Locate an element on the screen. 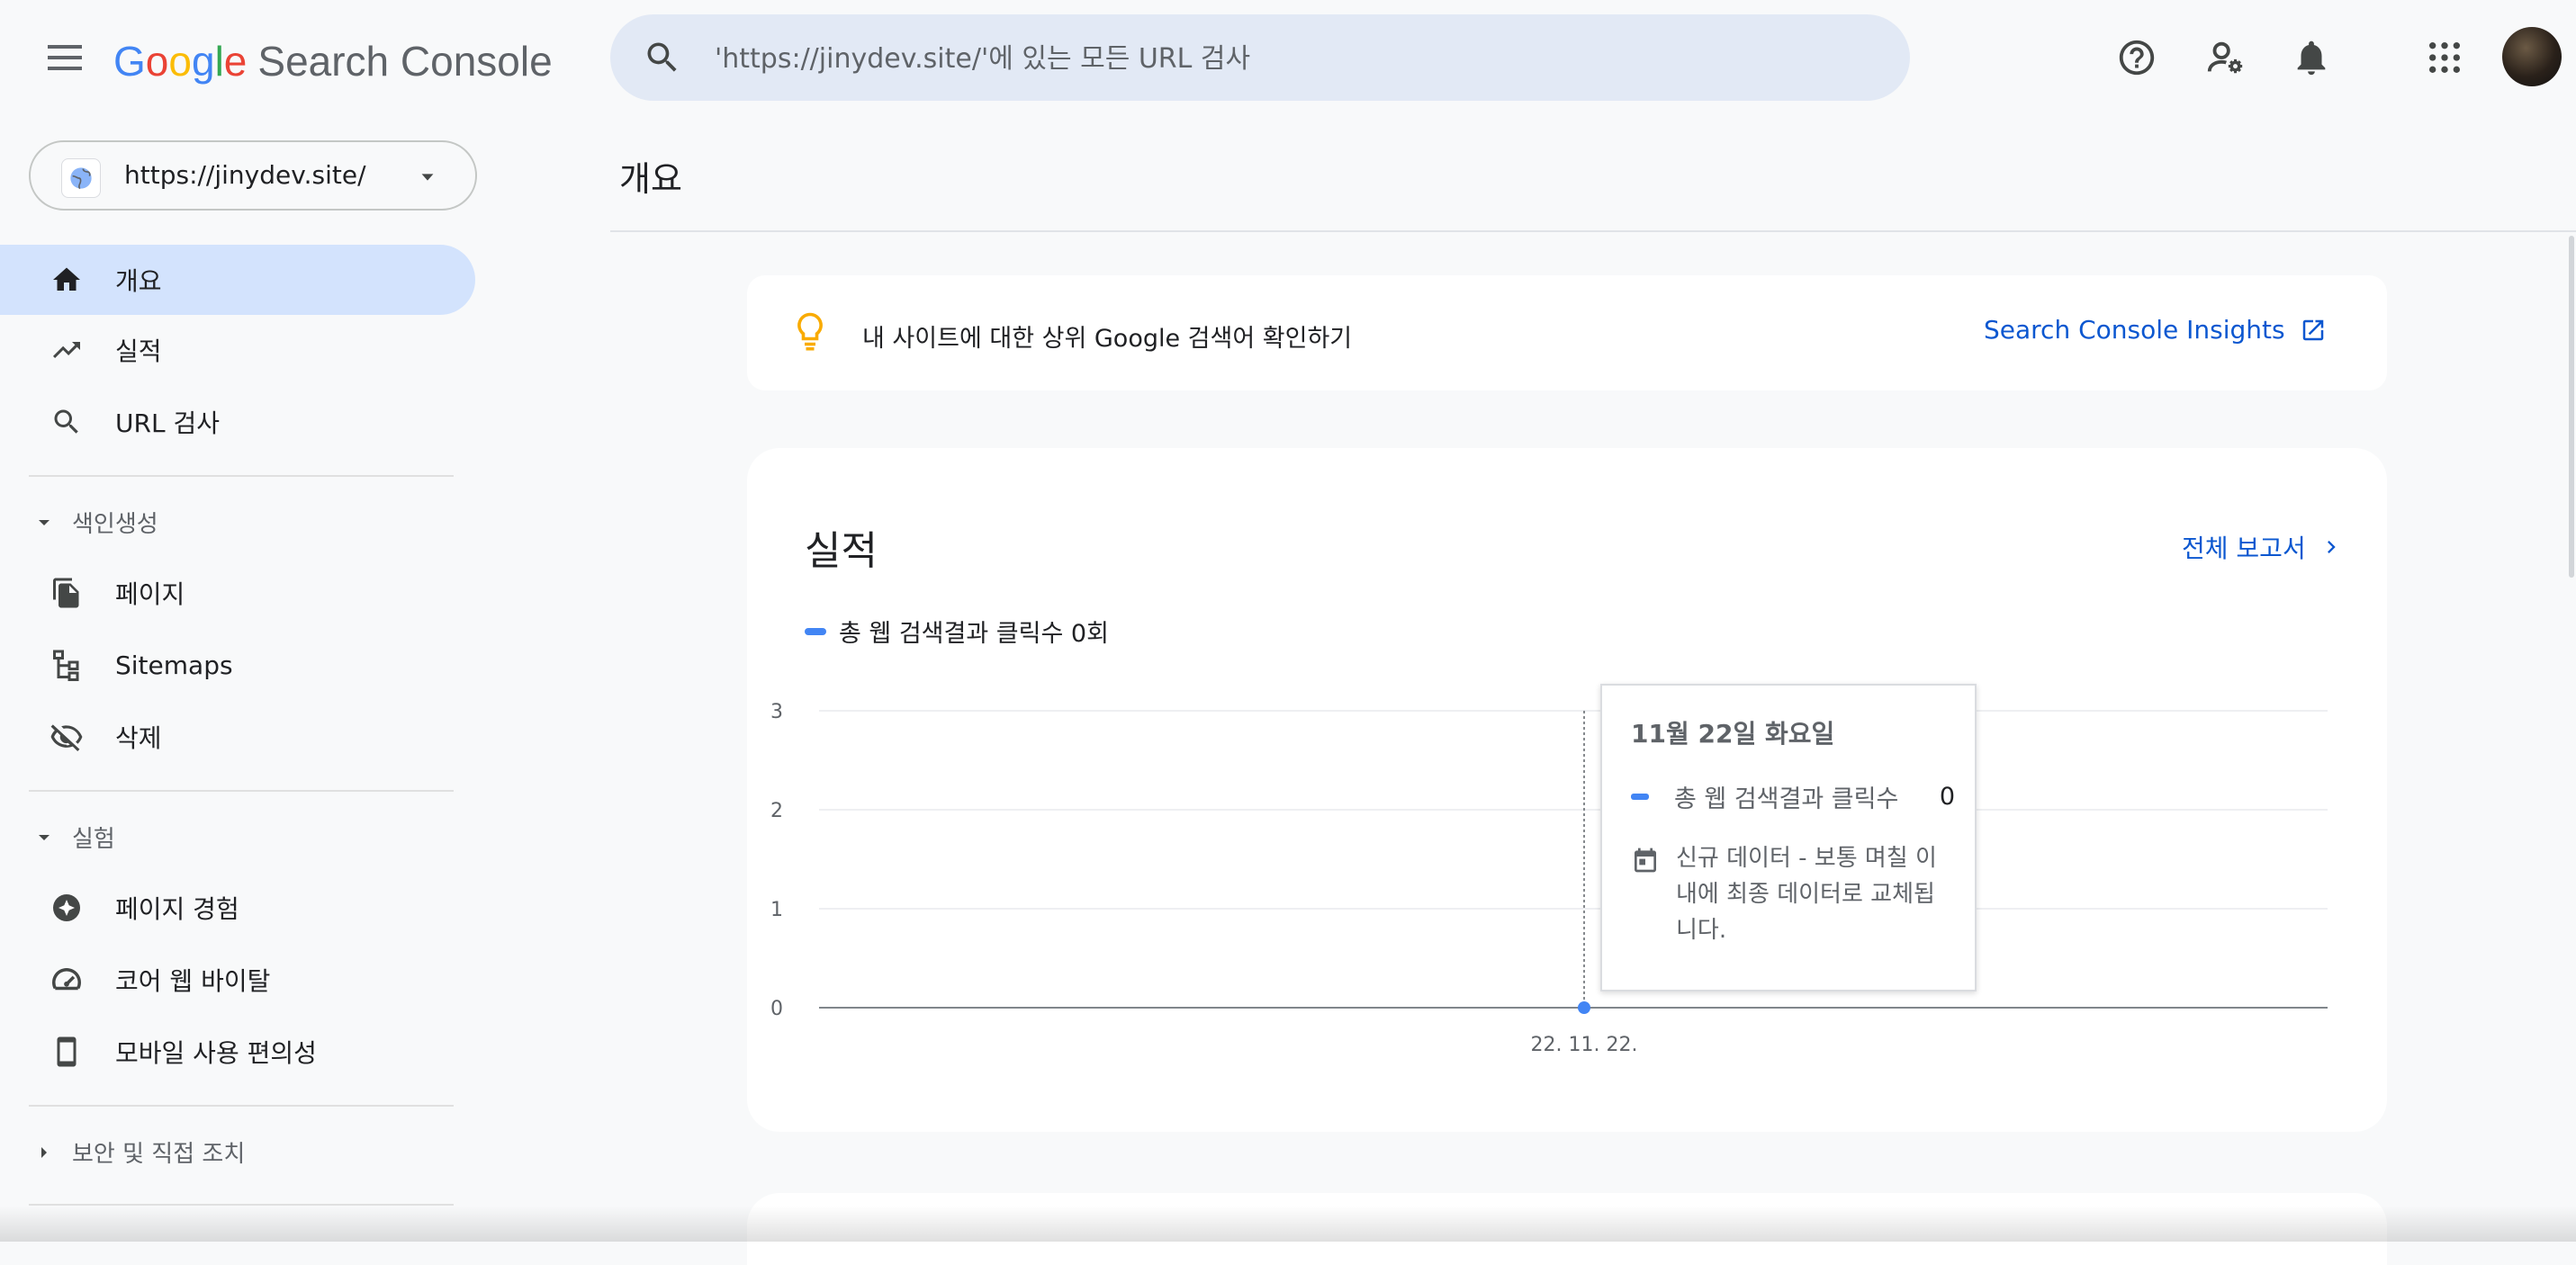  tooltip-swatch is located at coordinates (1640, 797).